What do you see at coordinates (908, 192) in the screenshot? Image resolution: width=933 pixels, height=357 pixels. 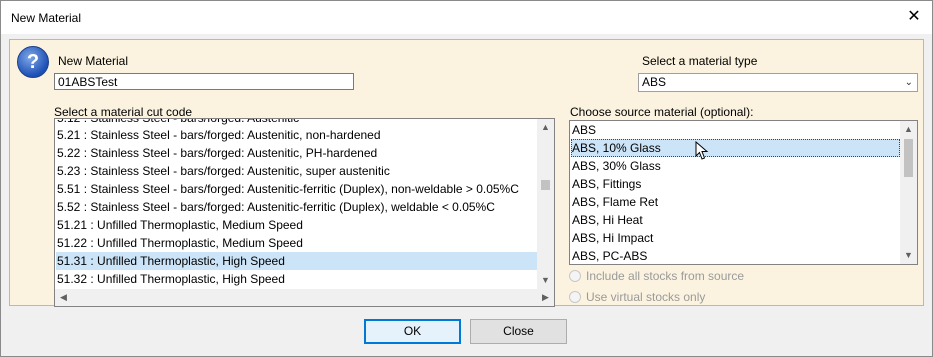 I see `source-vertical-scrollbar: ▲ ▼` at bounding box center [908, 192].